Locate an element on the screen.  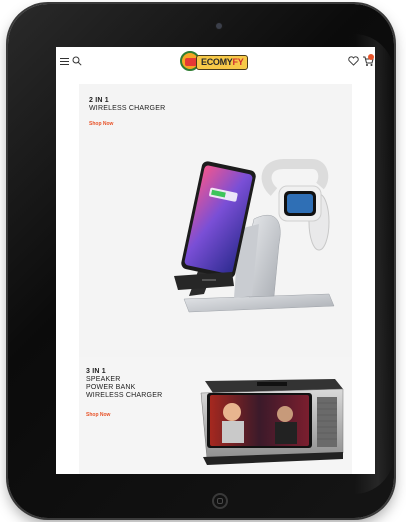
wireless-charger-stand-image is located at coordinates (254, 236).